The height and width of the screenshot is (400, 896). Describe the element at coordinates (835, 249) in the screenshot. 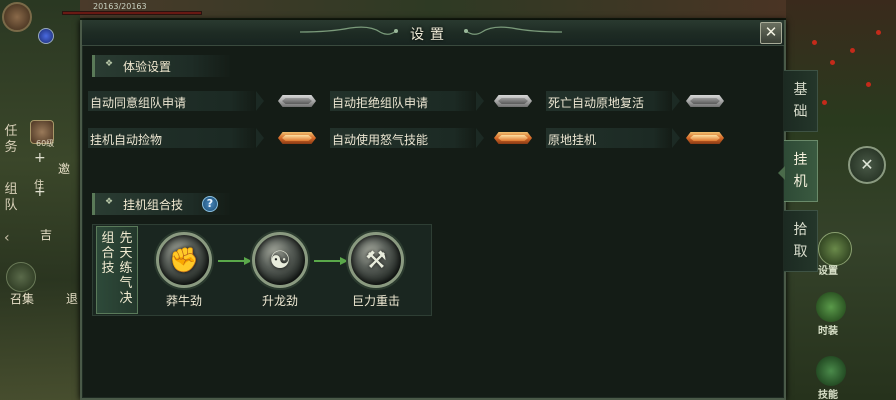

I see `settings-gear-icon` at that location.